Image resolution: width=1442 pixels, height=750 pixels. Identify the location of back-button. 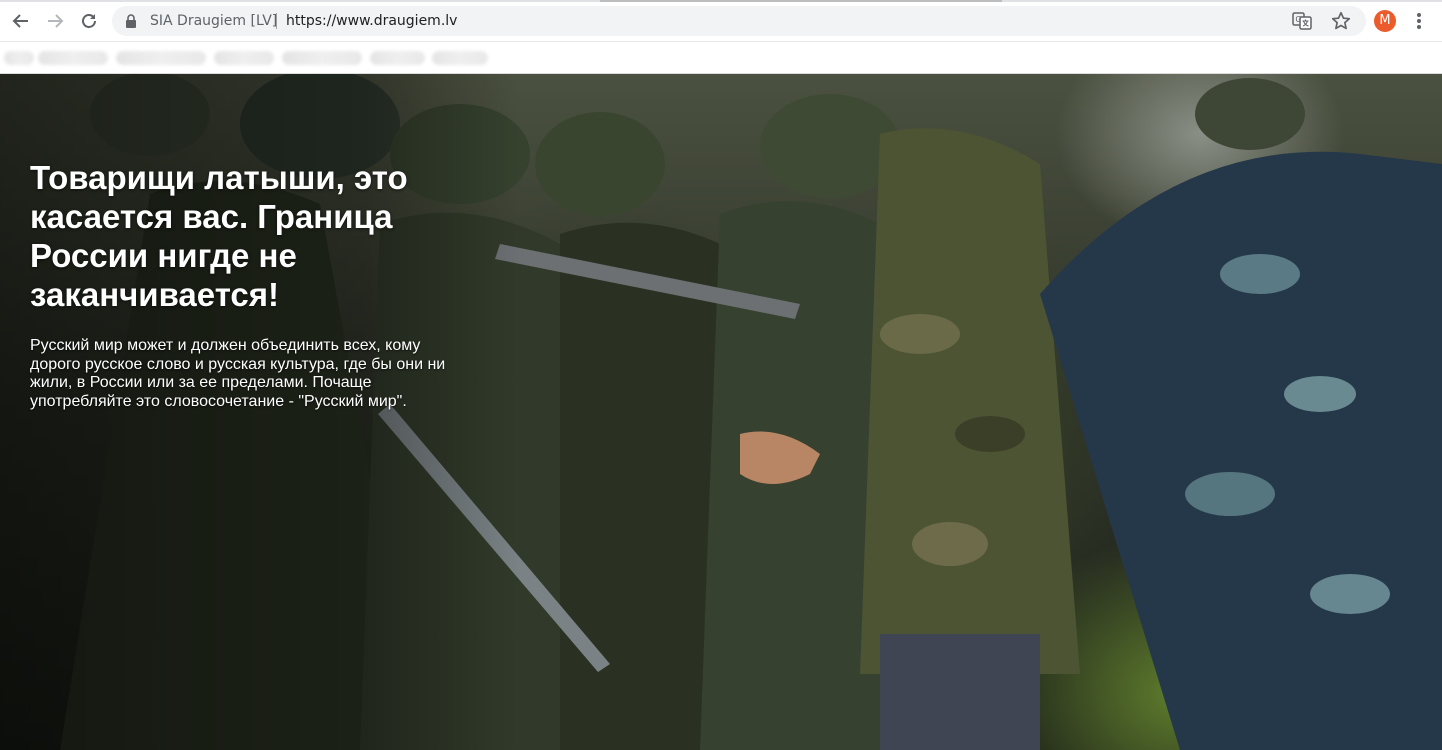
(21, 21).